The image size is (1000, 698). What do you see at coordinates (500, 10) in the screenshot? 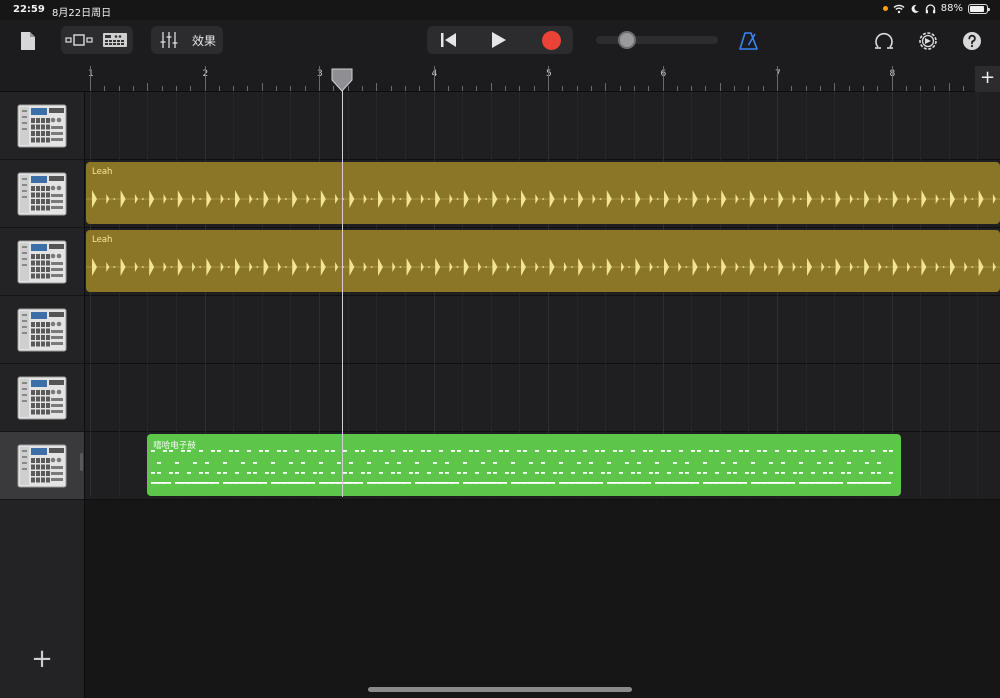
I see `status-bar: 22:59 8月22日周日 88%` at bounding box center [500, 10].